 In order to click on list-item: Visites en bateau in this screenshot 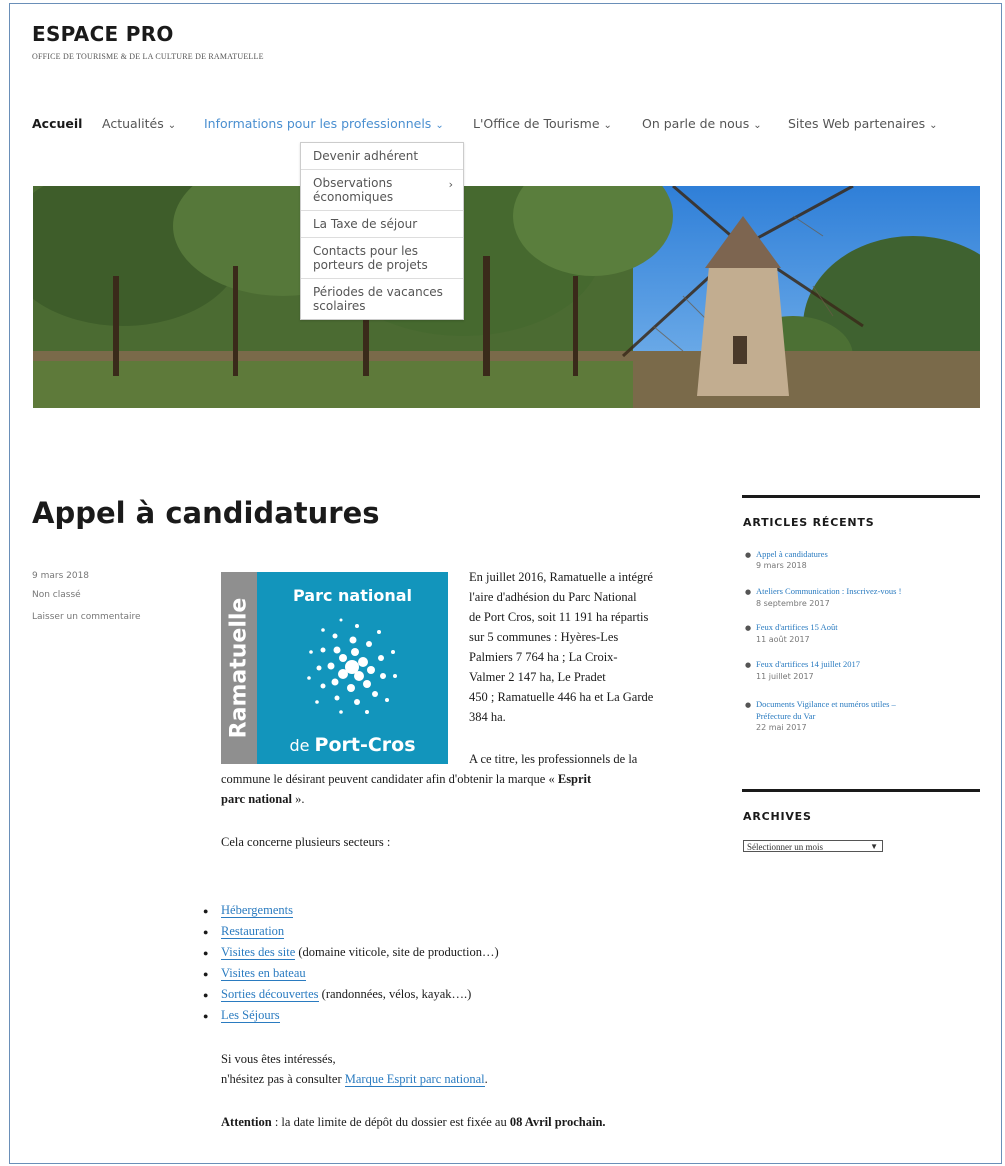, I will do `click(263, 973)`.